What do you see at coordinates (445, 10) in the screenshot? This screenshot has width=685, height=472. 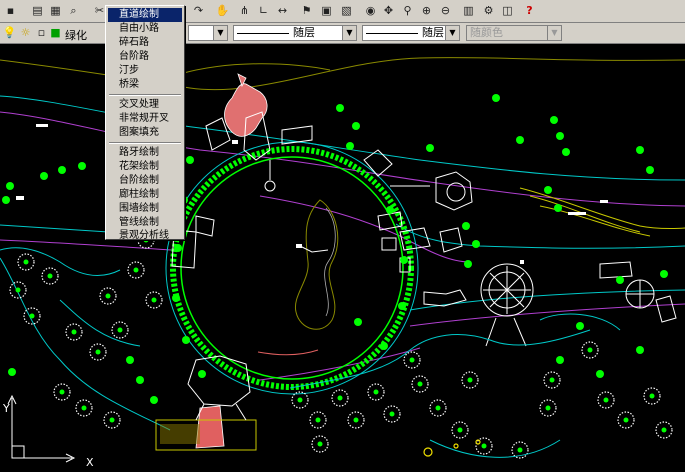 I see `zoom-previous-icon: ⊖` at bounding box center [445, 10].